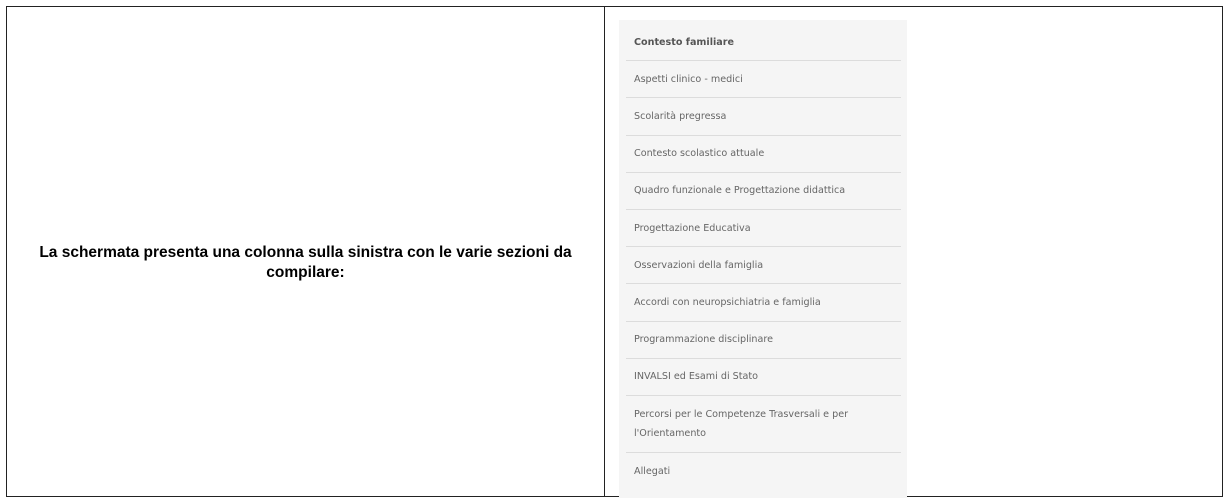 The width and height of the screenshot is (1229, 503). I want to click on menu-item-invalsi-esami: INVALSI ed Esami di Stato, so click(763, 377).